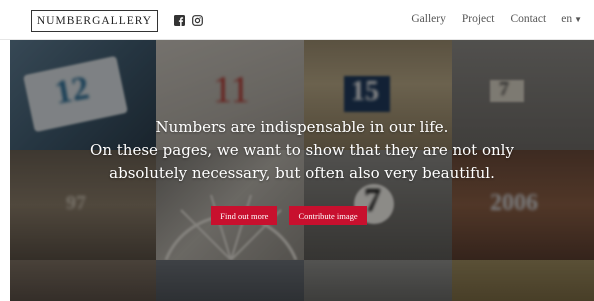 The height and width of the screenshot is (301, 594). What do you see at coordinates (428, 19) in the screenshot?
I see `nav-gallery: Gallery` at bounding box center [428, 19].